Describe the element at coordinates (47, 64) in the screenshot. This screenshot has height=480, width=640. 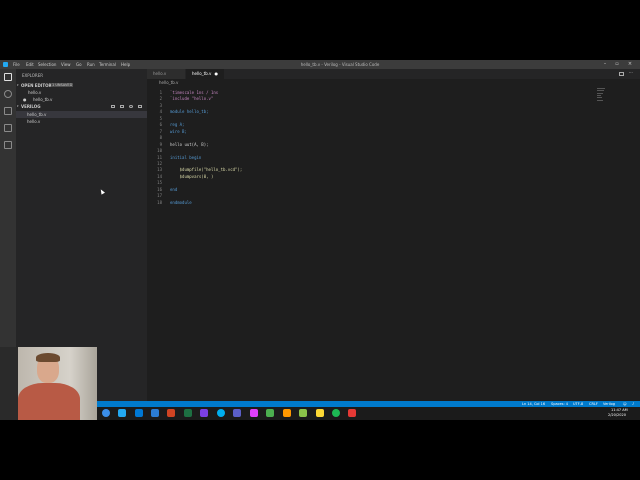
I see `menu-selection: Selection` at that location.